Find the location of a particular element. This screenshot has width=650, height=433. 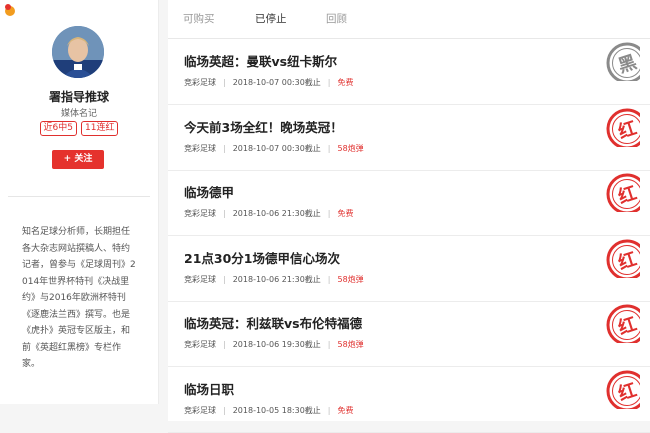

tip-title: 临场日职 is located at coordinates (209, 388).